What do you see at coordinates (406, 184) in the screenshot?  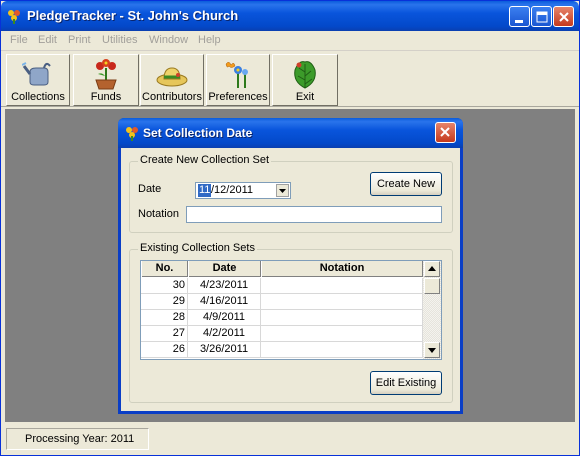 I see `create-new-button: Create New` at bounding box center [406, 184].